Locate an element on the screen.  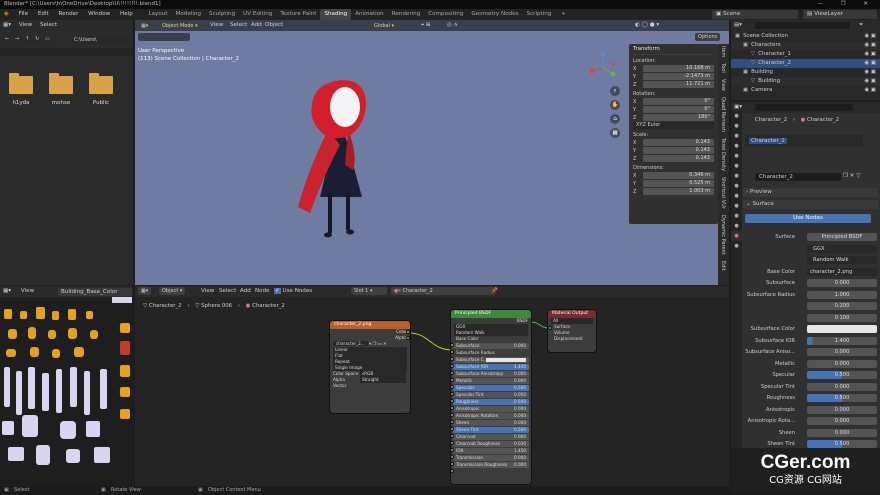
material-icon: ● is located at coordinates (736, 236).